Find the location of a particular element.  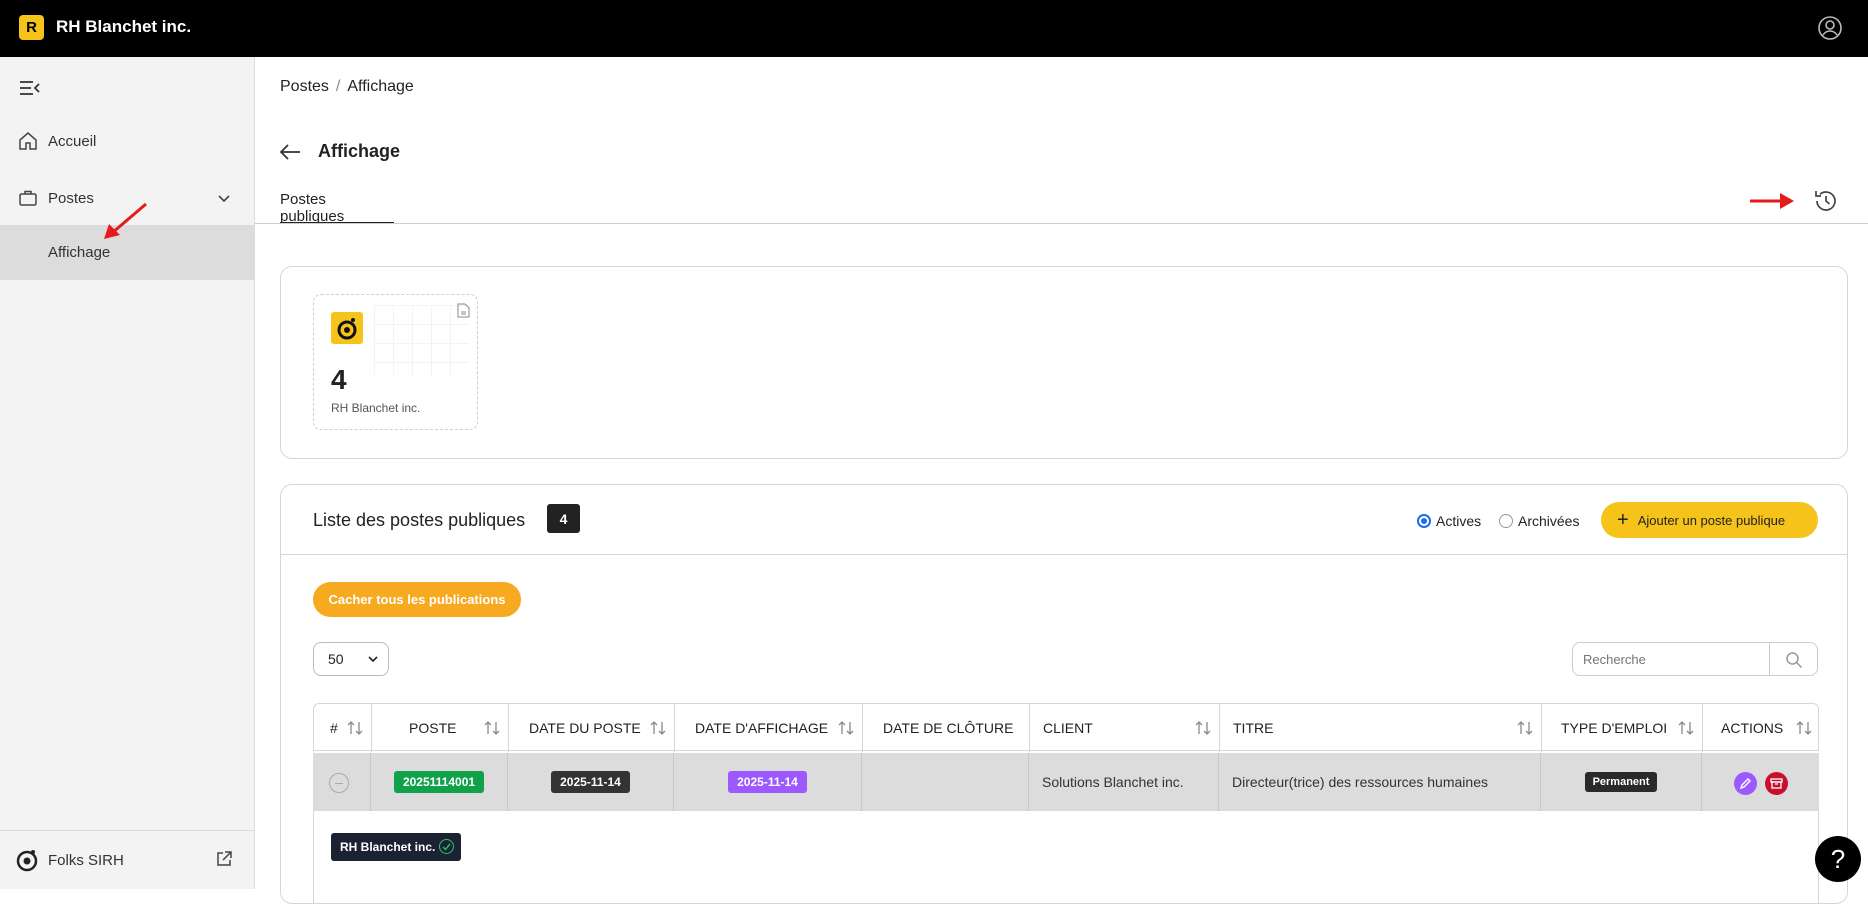

cell-client: Solutions Blanchet inc. is located at coordinates (1124, 782).